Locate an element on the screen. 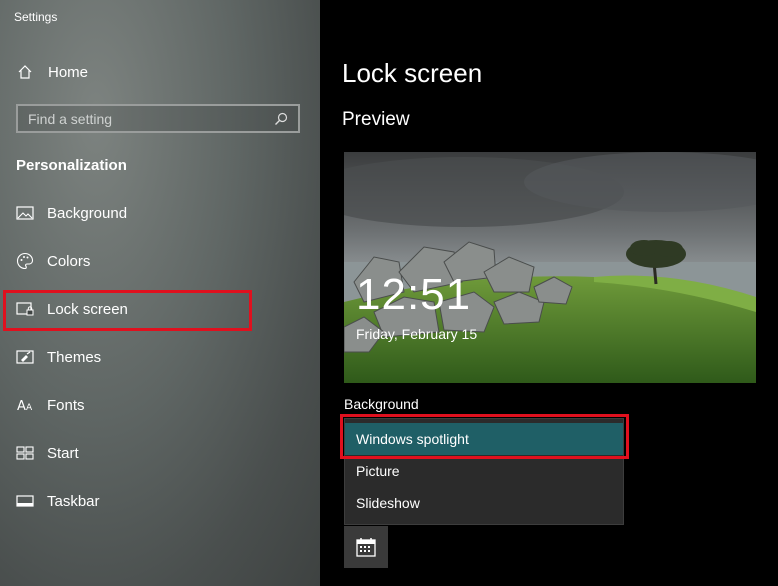 Image resolution: width=778 pixels, height=586 pixels. sidebar-item-colors: Colors is located at coordinates (53, 261).